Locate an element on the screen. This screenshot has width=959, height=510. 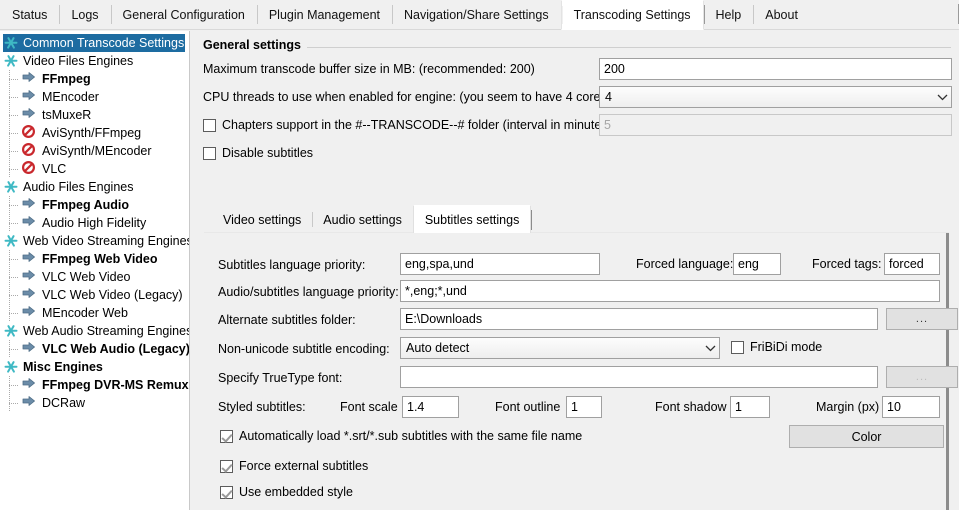
cpu-threads-select: 4 is located at coordinates (775, 97).